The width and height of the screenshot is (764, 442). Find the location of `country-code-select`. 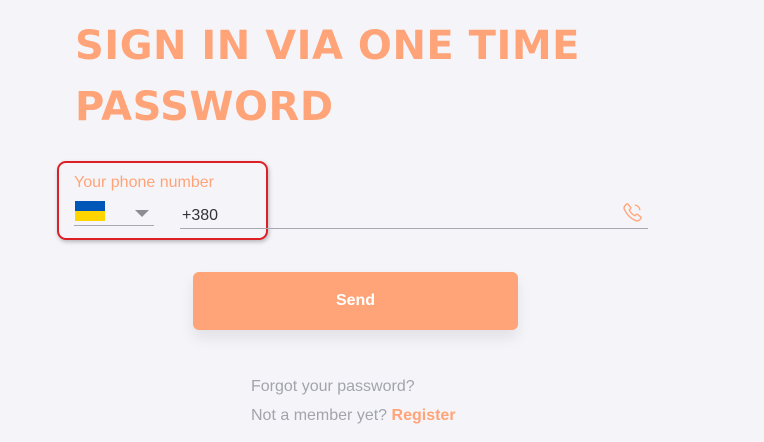

country-code-select is located at coordinates (114, 212).